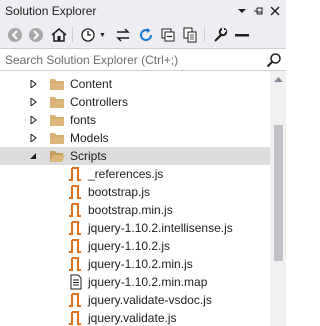  I want to click on tree-item-label: jquery-1.10.2.min.js, so click(140, 264).